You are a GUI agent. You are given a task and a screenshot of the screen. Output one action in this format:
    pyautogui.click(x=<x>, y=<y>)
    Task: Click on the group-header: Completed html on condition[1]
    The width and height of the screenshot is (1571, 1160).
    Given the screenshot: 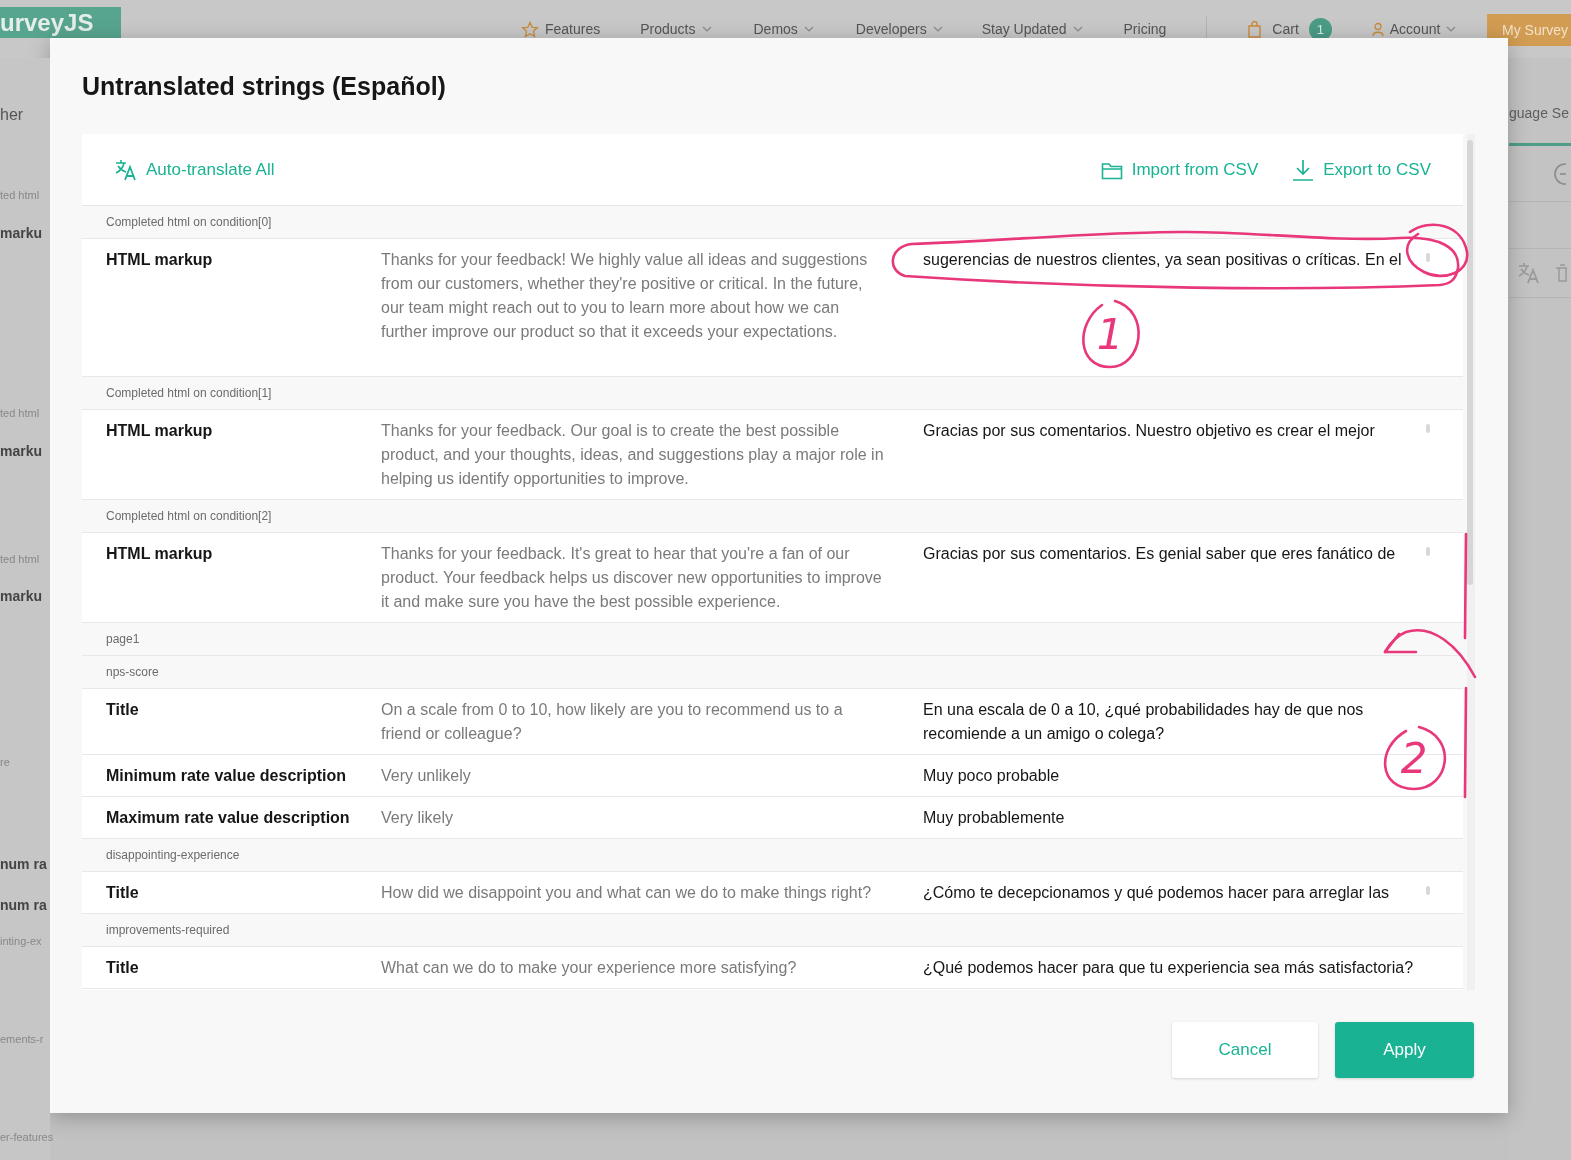 What is the action you would take?
    pyautogui.click(x=772, y=393)
    